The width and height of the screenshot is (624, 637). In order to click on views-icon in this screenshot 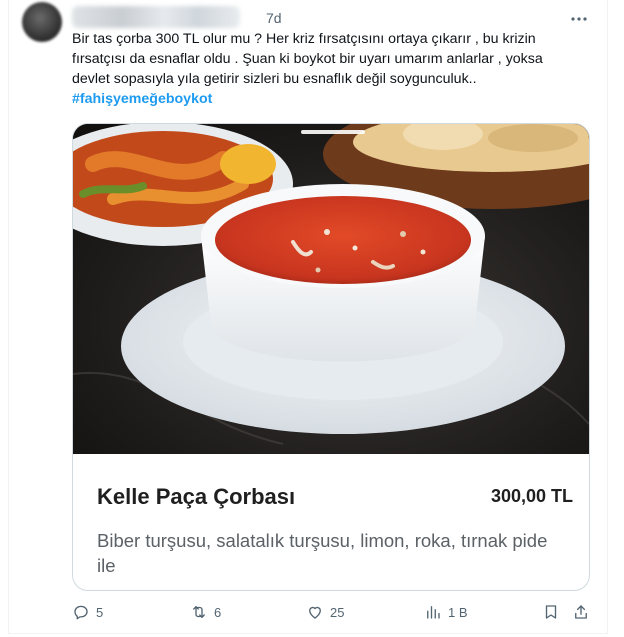, I will do `click(433, 612)`.